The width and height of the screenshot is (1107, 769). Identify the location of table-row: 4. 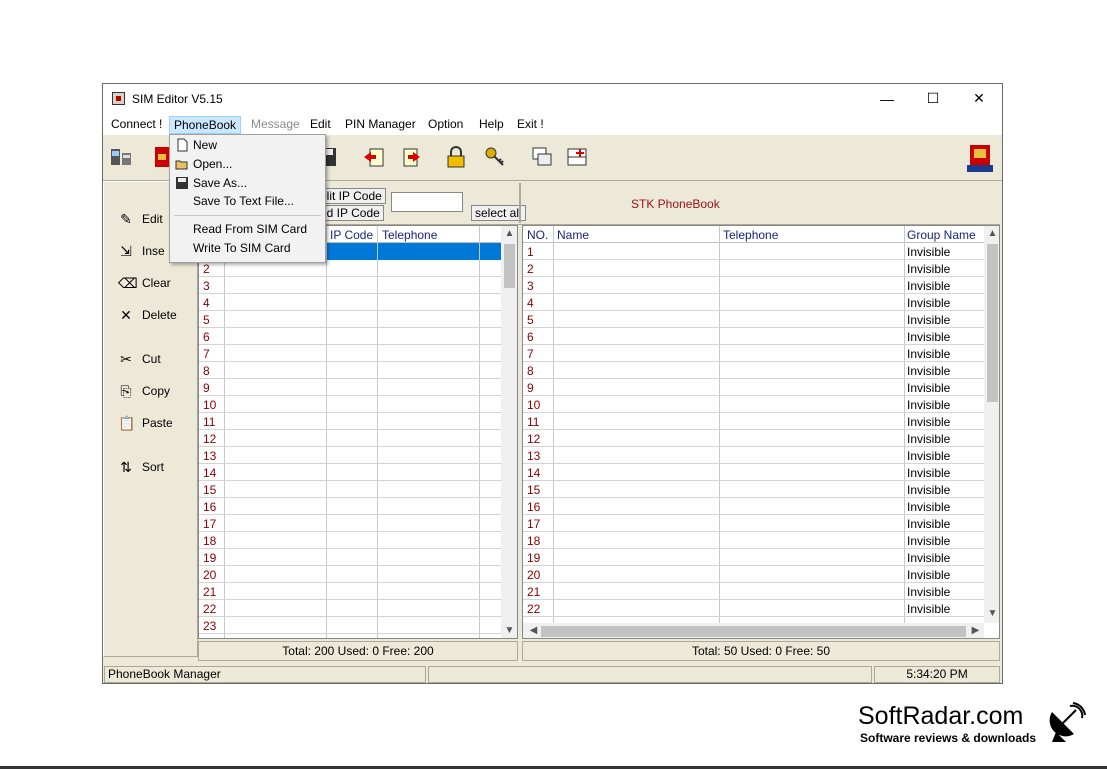
(350, 302).